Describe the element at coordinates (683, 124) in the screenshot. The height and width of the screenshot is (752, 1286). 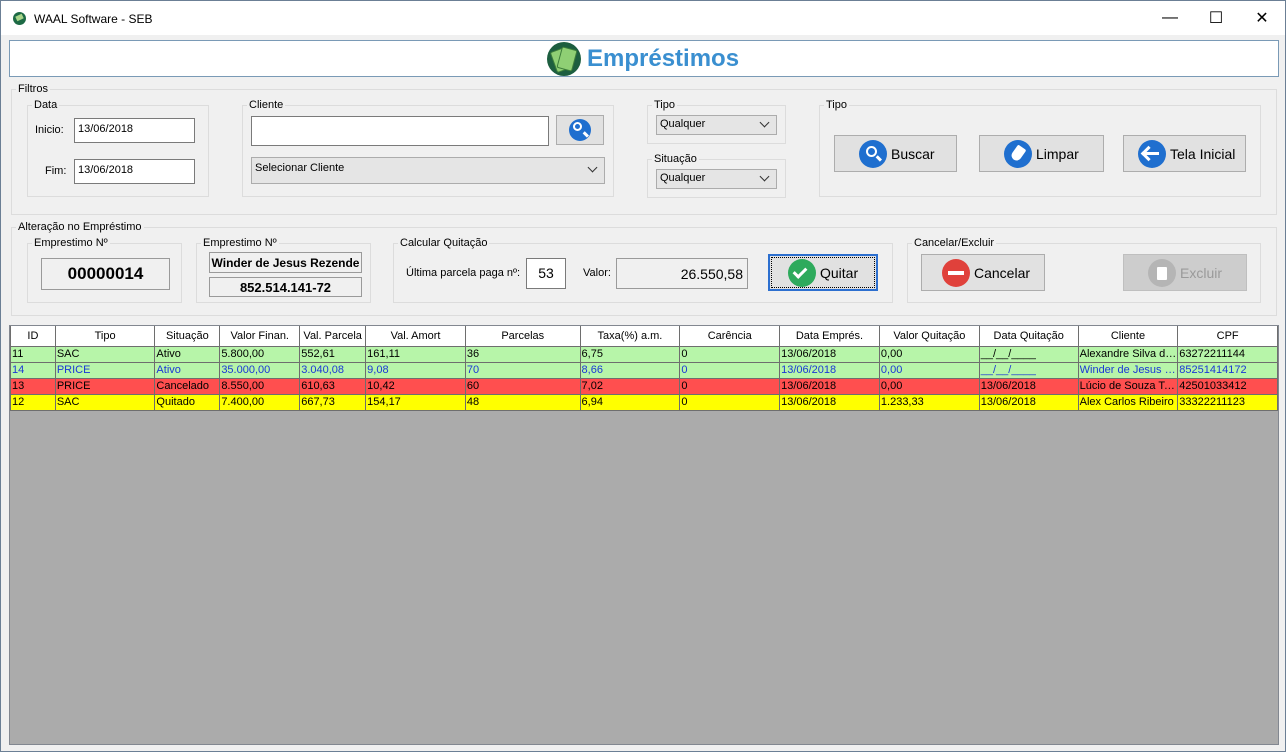
I see `tipo-select-value: Qualquer` at that location.